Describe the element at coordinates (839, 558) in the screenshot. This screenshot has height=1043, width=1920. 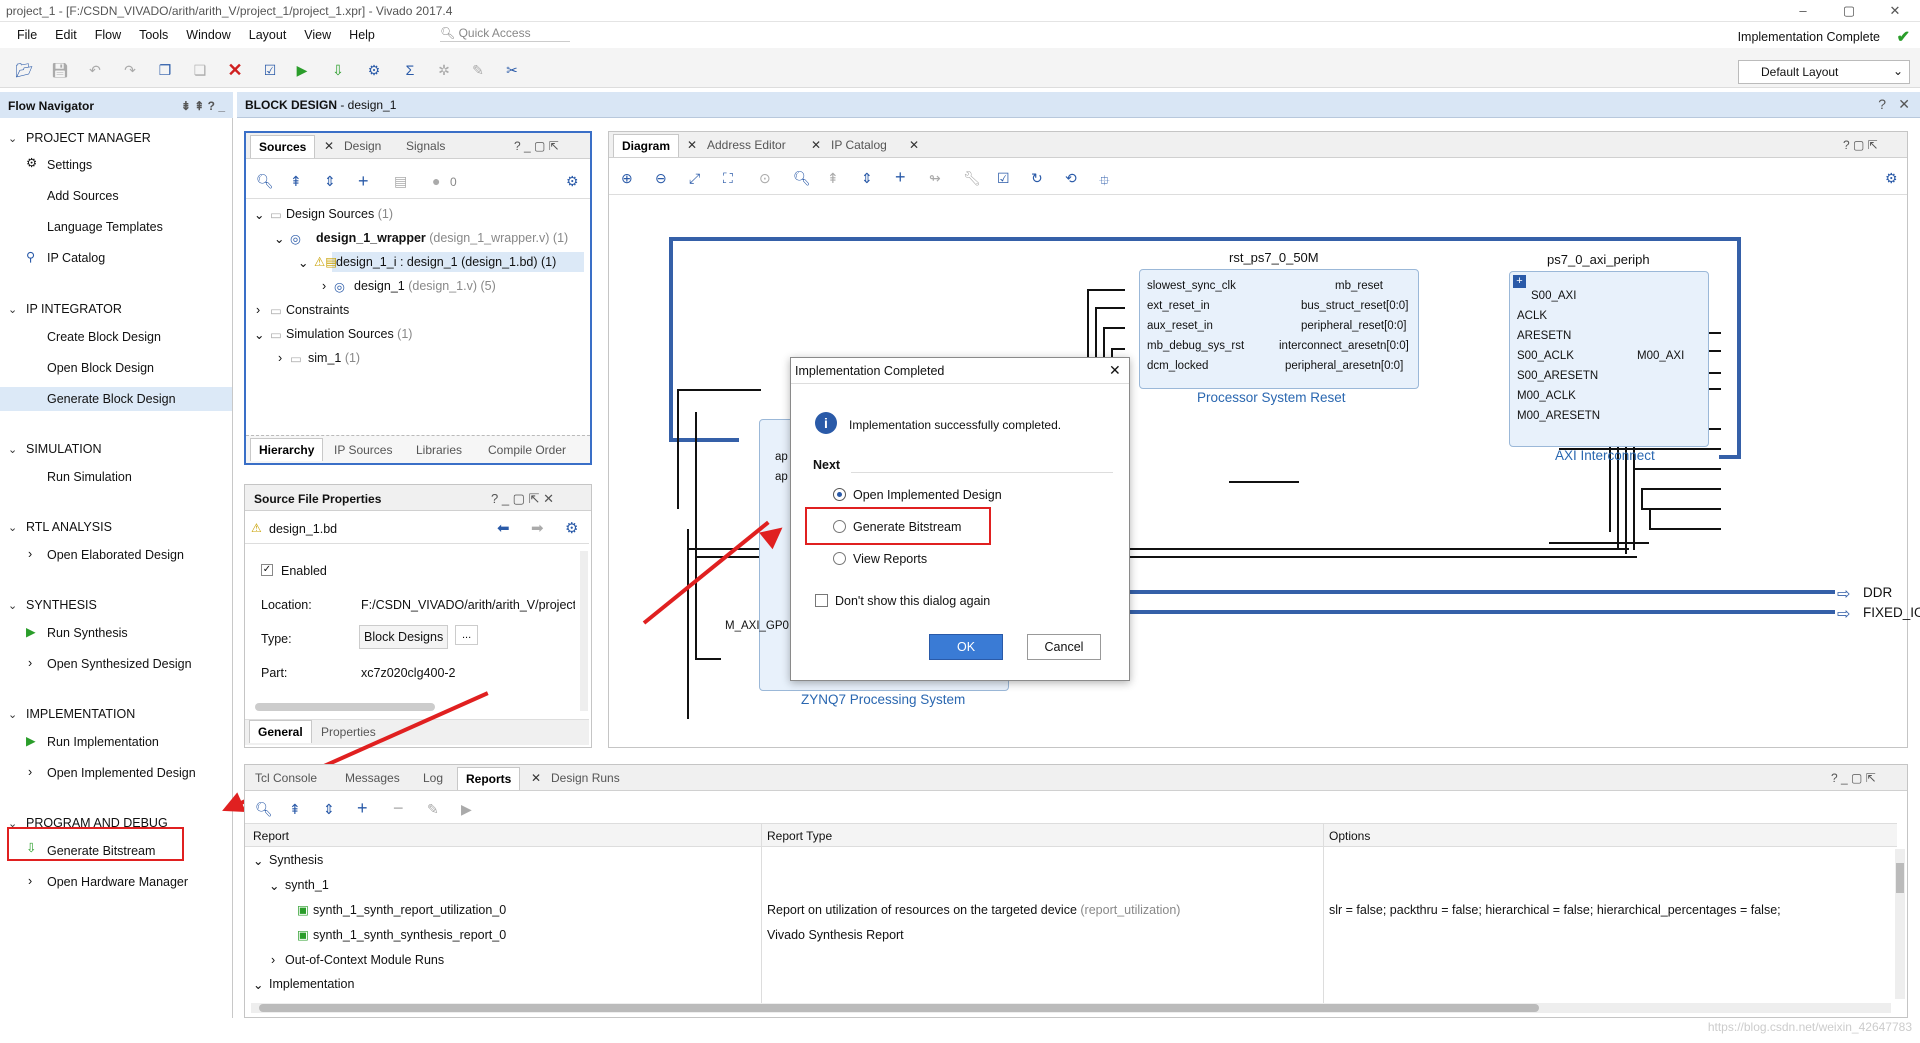
I see `option-view-reports-radio` at that location.